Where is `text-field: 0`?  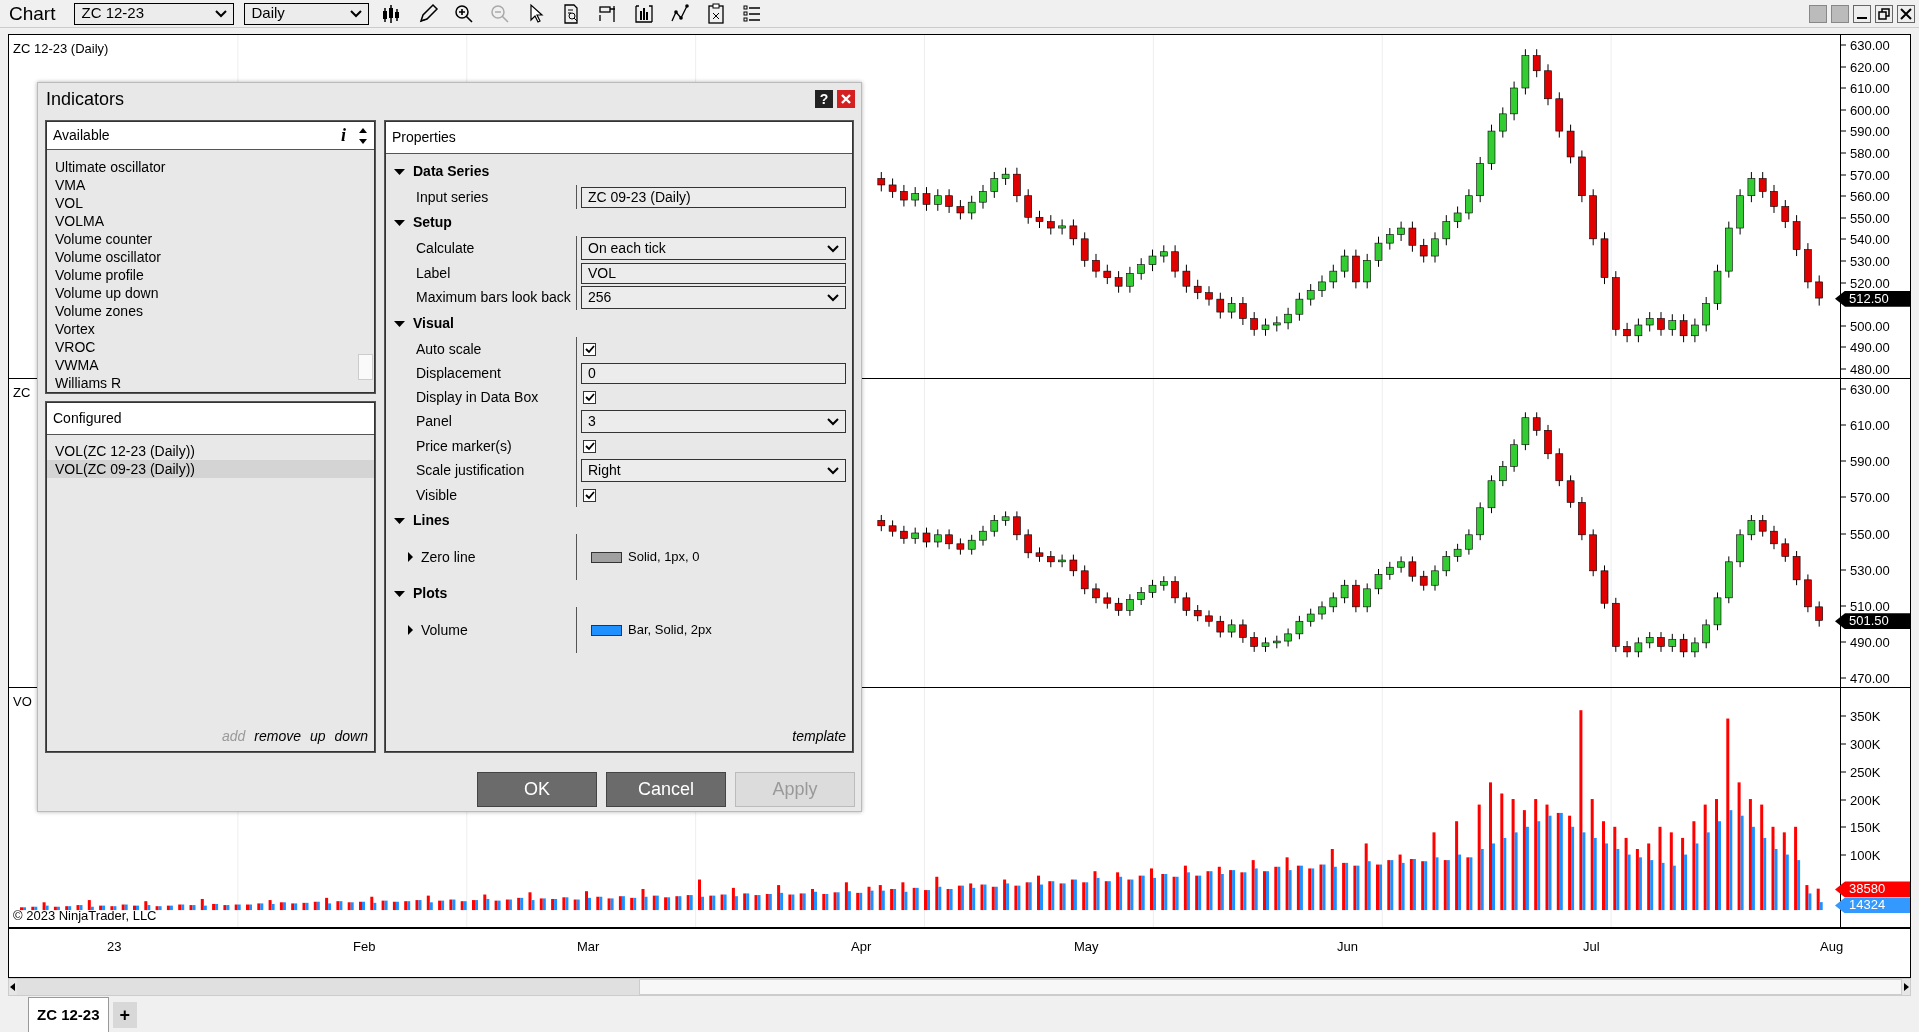 text-field: 0 is located at coordinates (713, 373).